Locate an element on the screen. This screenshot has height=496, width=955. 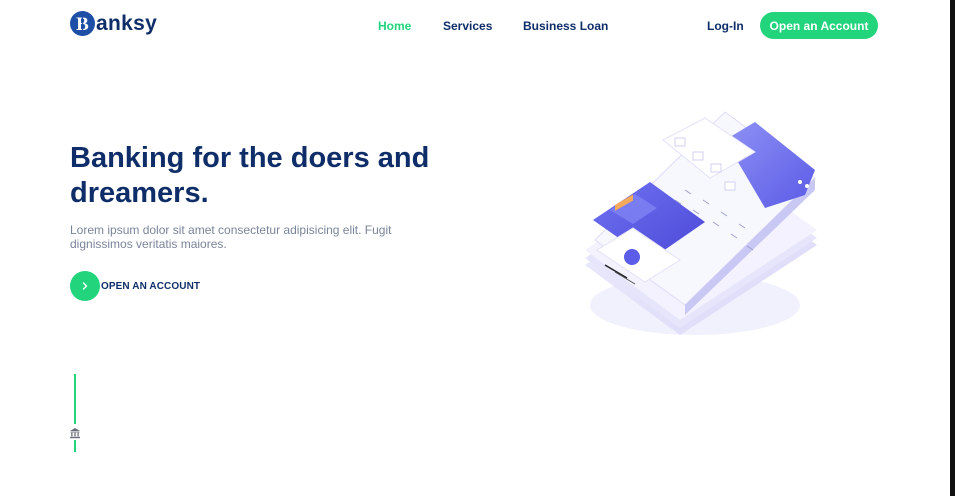
nav-item-business-loan: Business Loan is located at coordinates (565, 26).